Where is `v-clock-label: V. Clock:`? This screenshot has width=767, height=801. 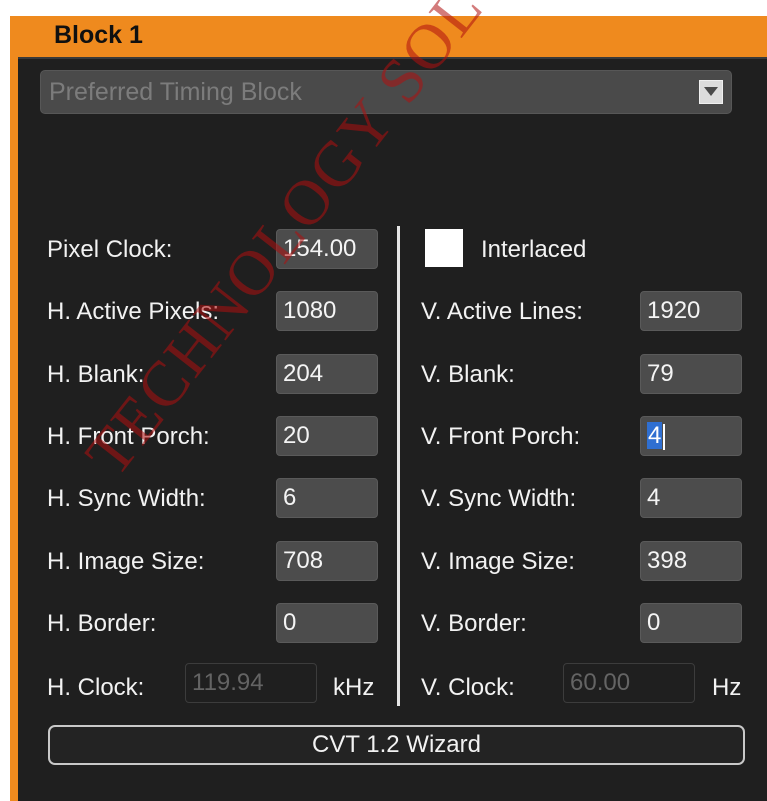
v-clock-label: V. Clock: is located at coordinates (468, 687).